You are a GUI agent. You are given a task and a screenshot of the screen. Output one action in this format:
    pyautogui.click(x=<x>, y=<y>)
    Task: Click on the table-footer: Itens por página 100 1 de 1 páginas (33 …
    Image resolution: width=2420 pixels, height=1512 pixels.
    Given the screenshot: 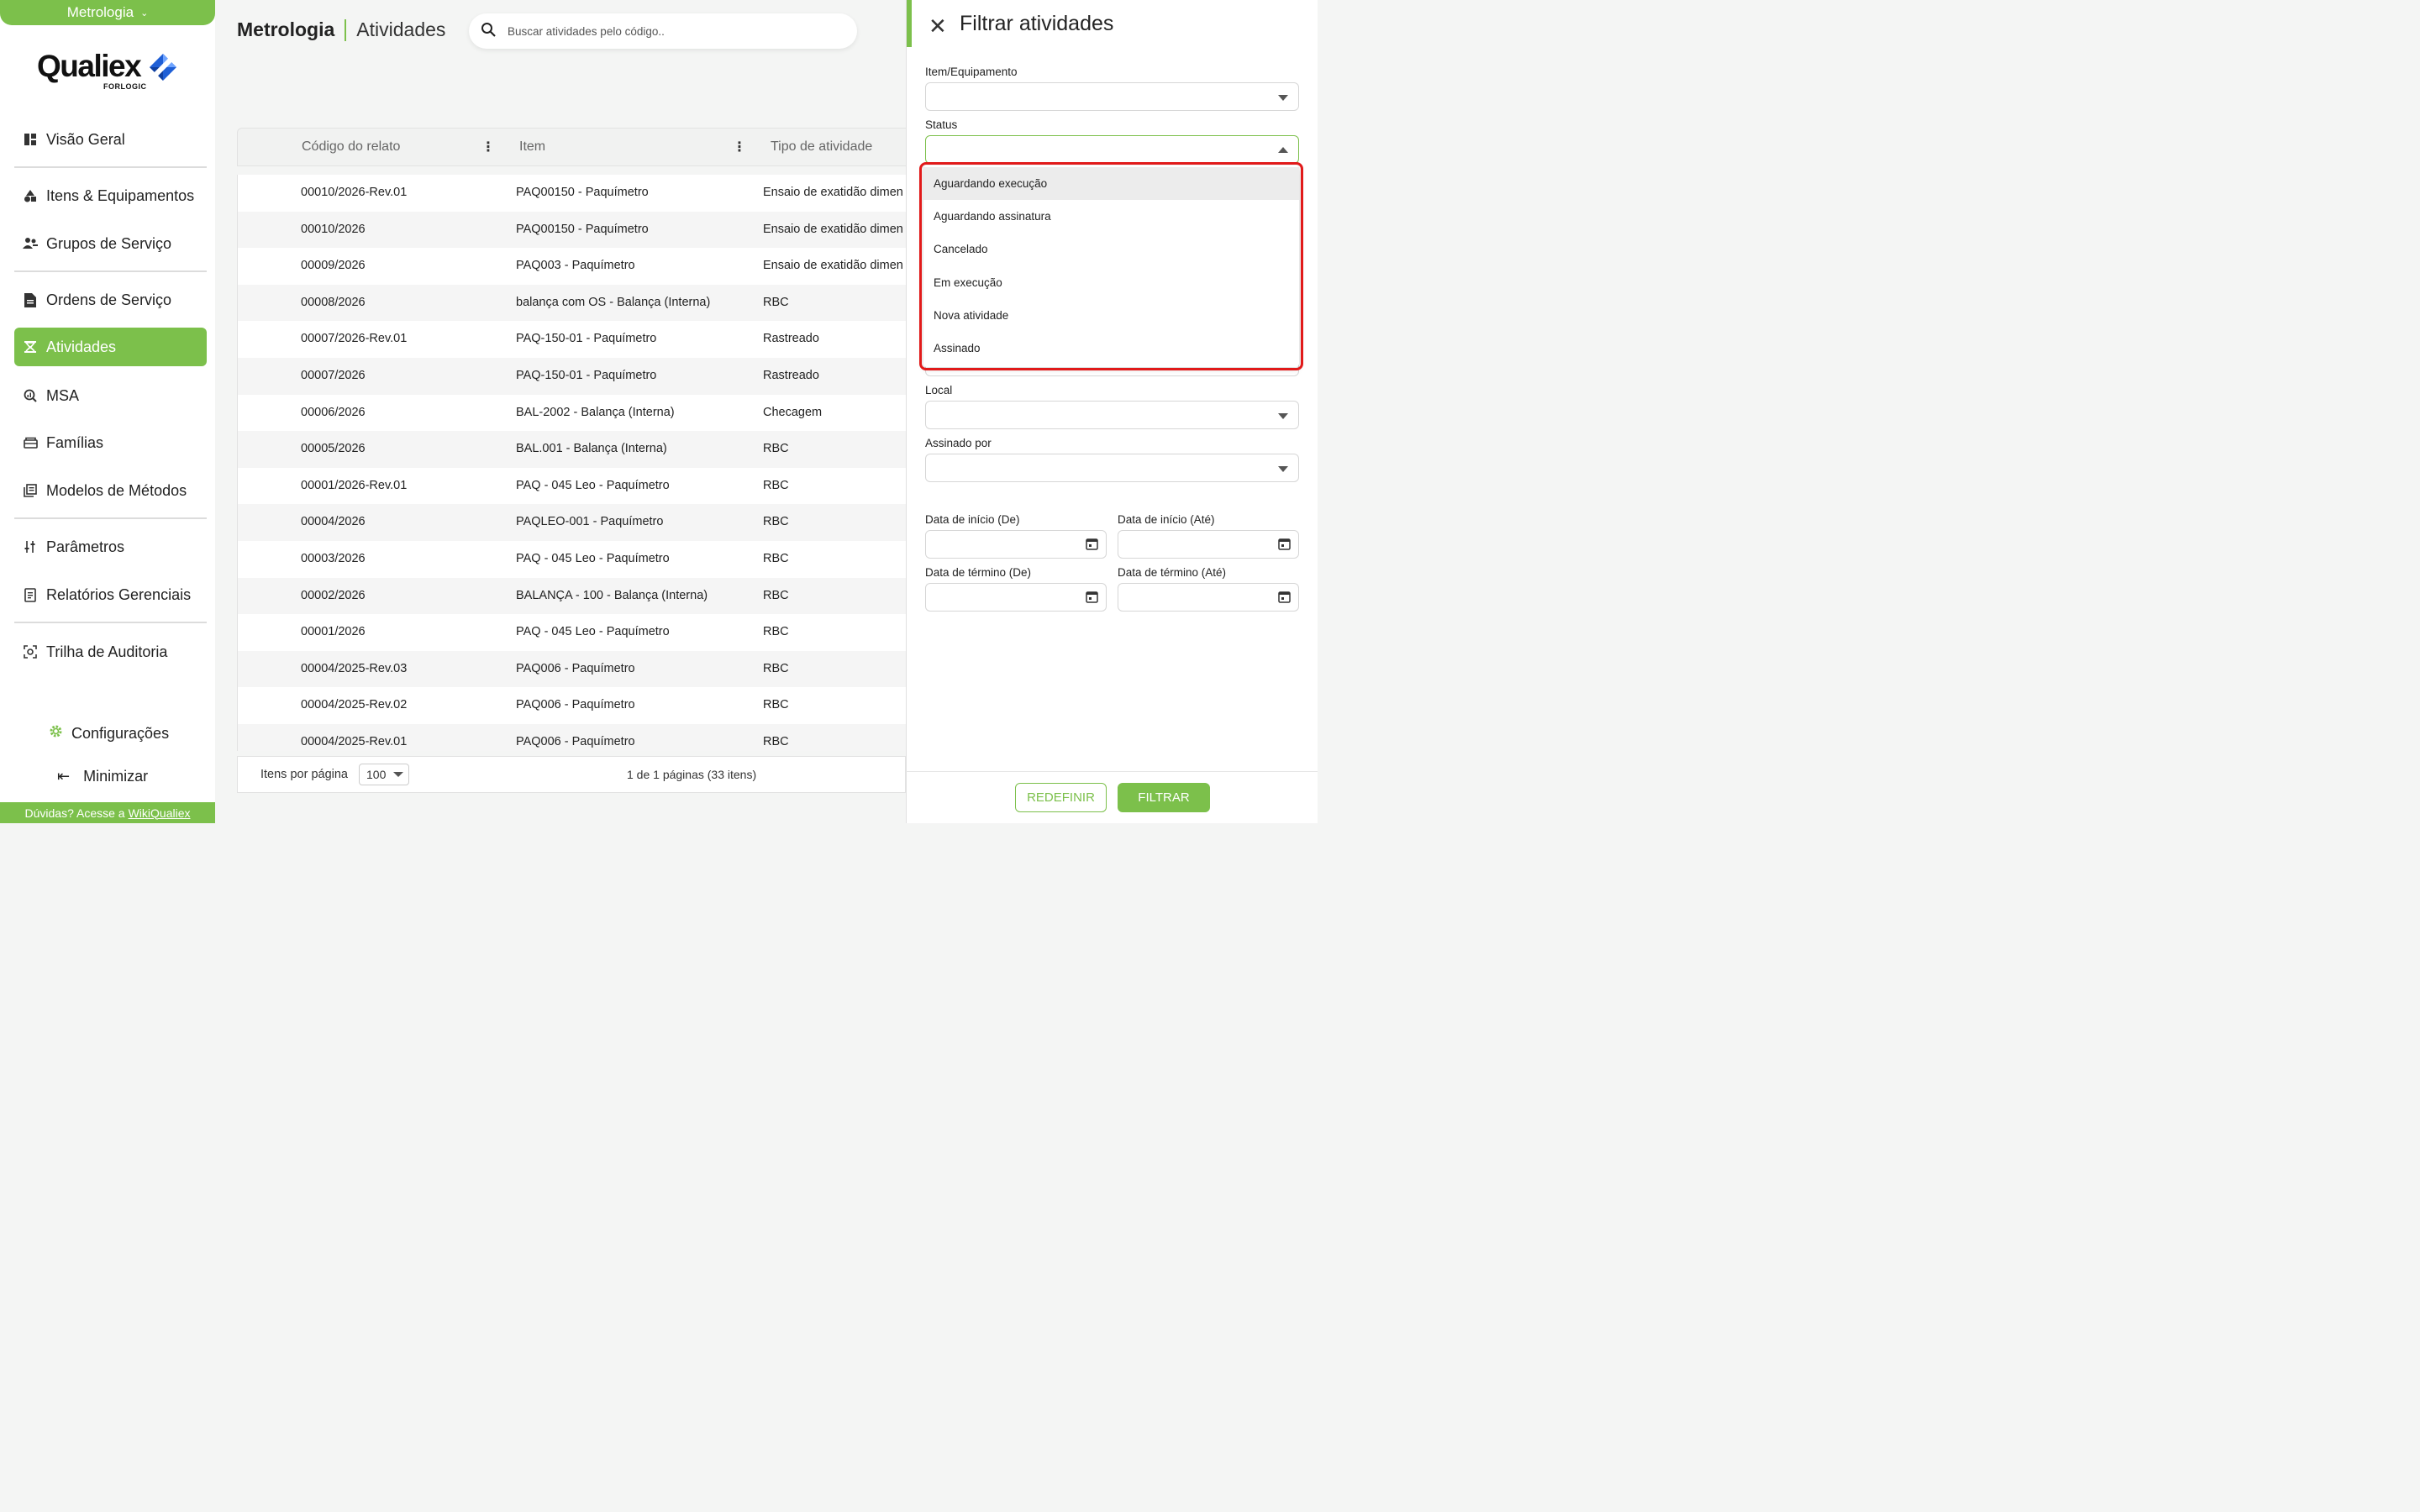 What is the action you would take?
    pyautogui.click(x=571, y=774)
    